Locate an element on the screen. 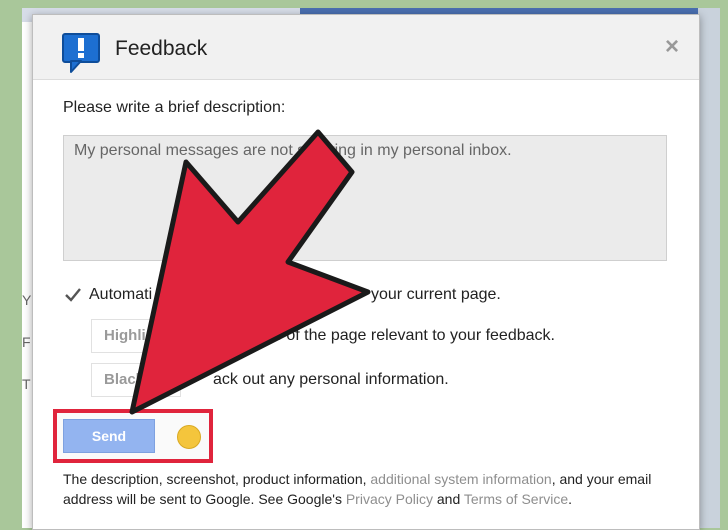  system-info-link: additional system information is located at coordinates (460, 479).